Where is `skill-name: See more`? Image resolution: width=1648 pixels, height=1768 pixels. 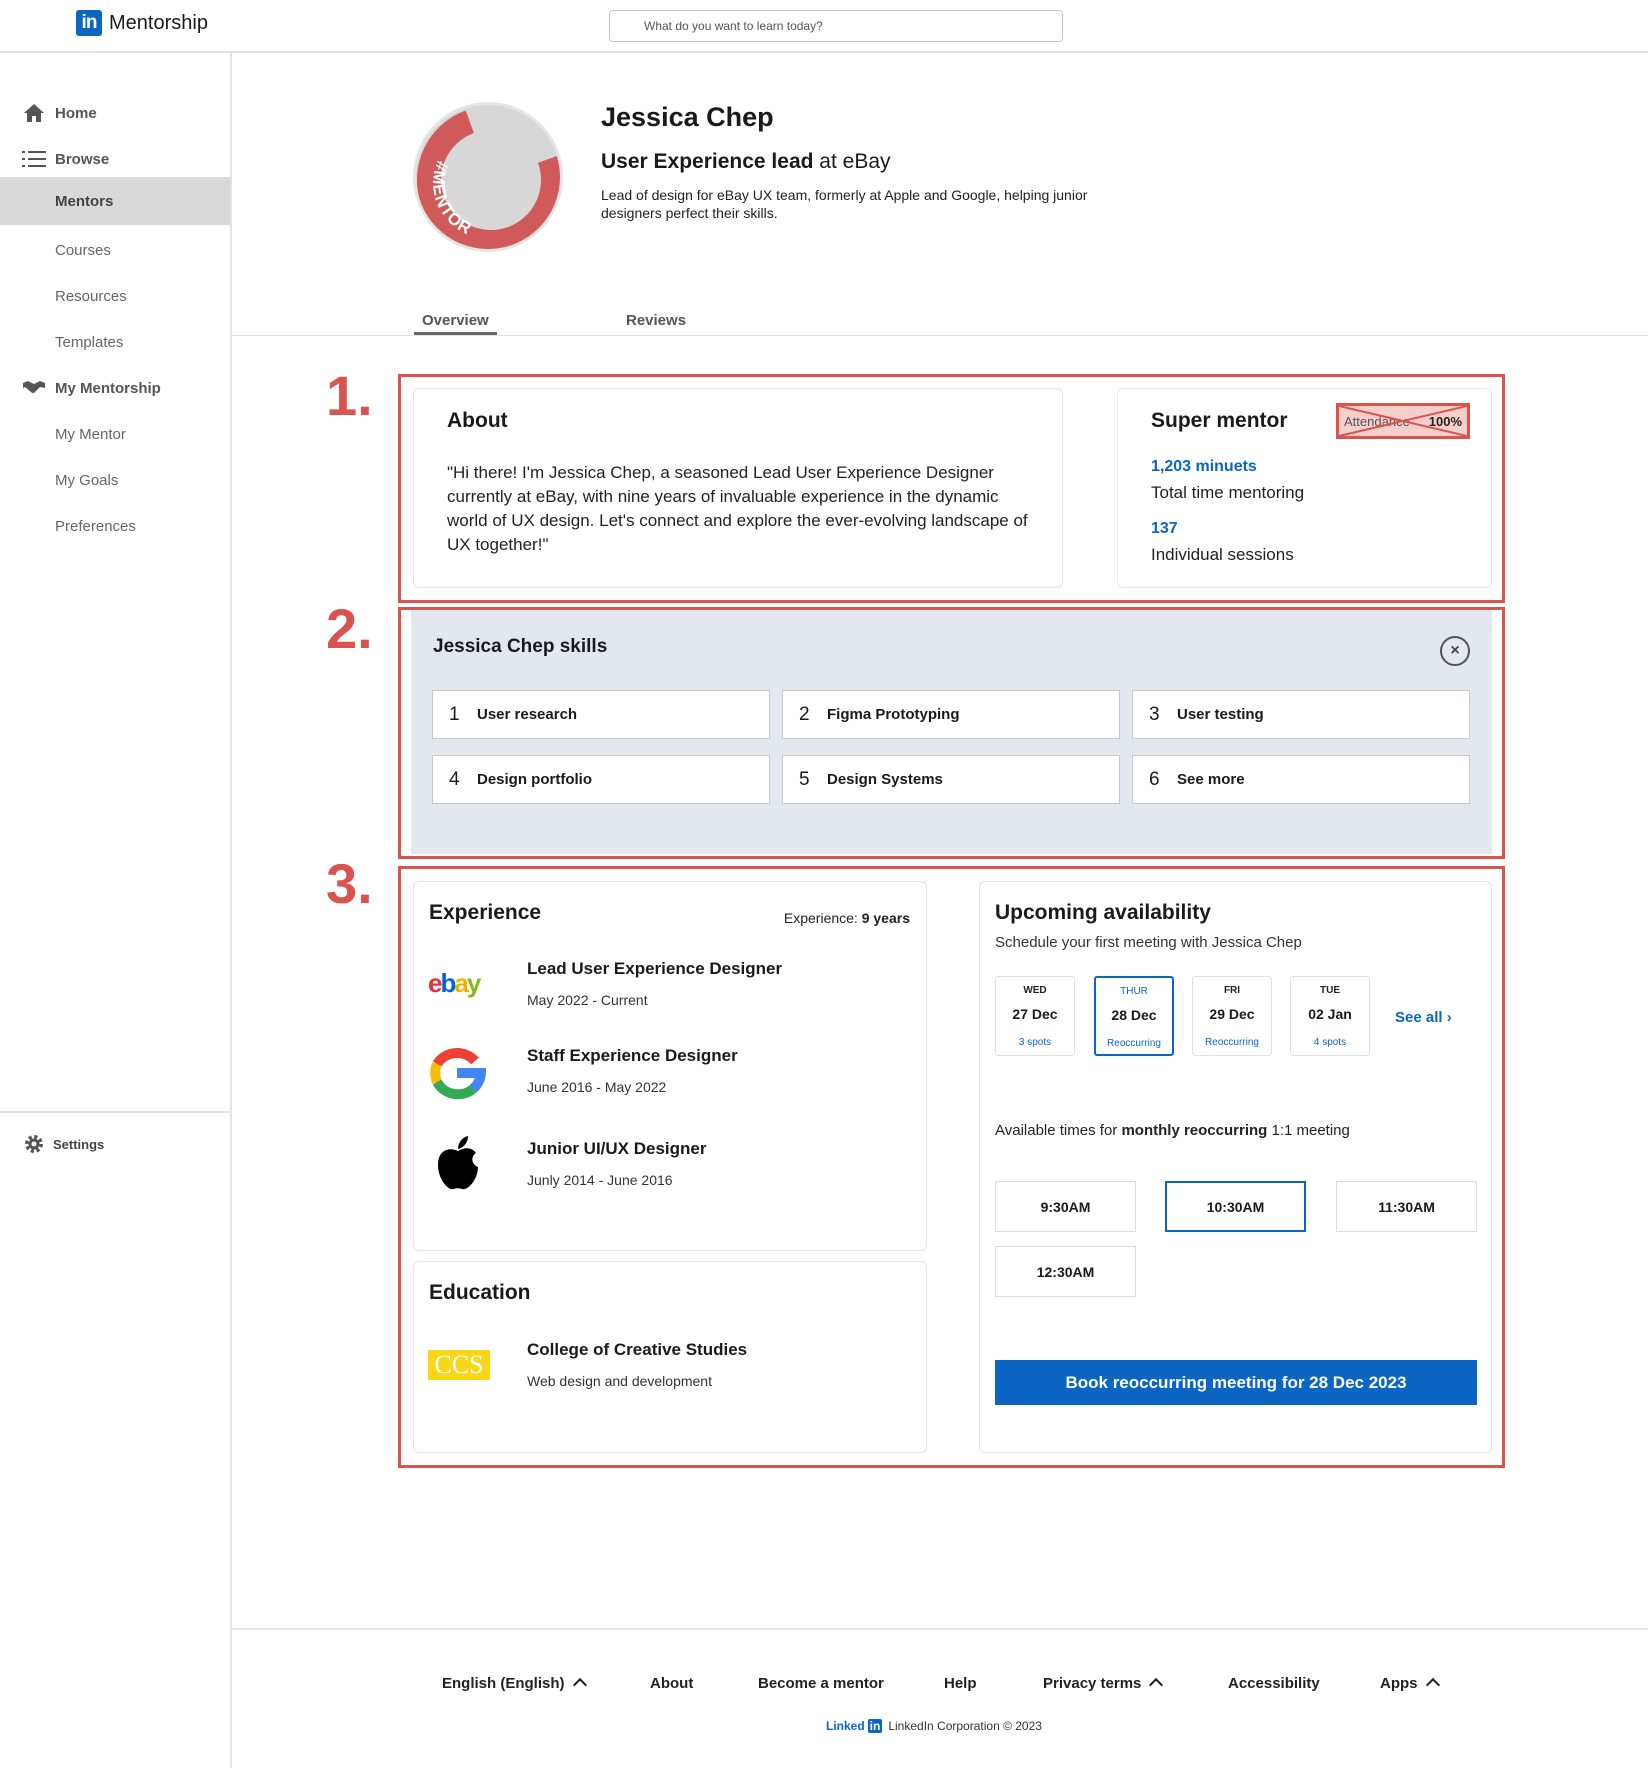 skill-name: See more is located at coordinates (1211, 779).